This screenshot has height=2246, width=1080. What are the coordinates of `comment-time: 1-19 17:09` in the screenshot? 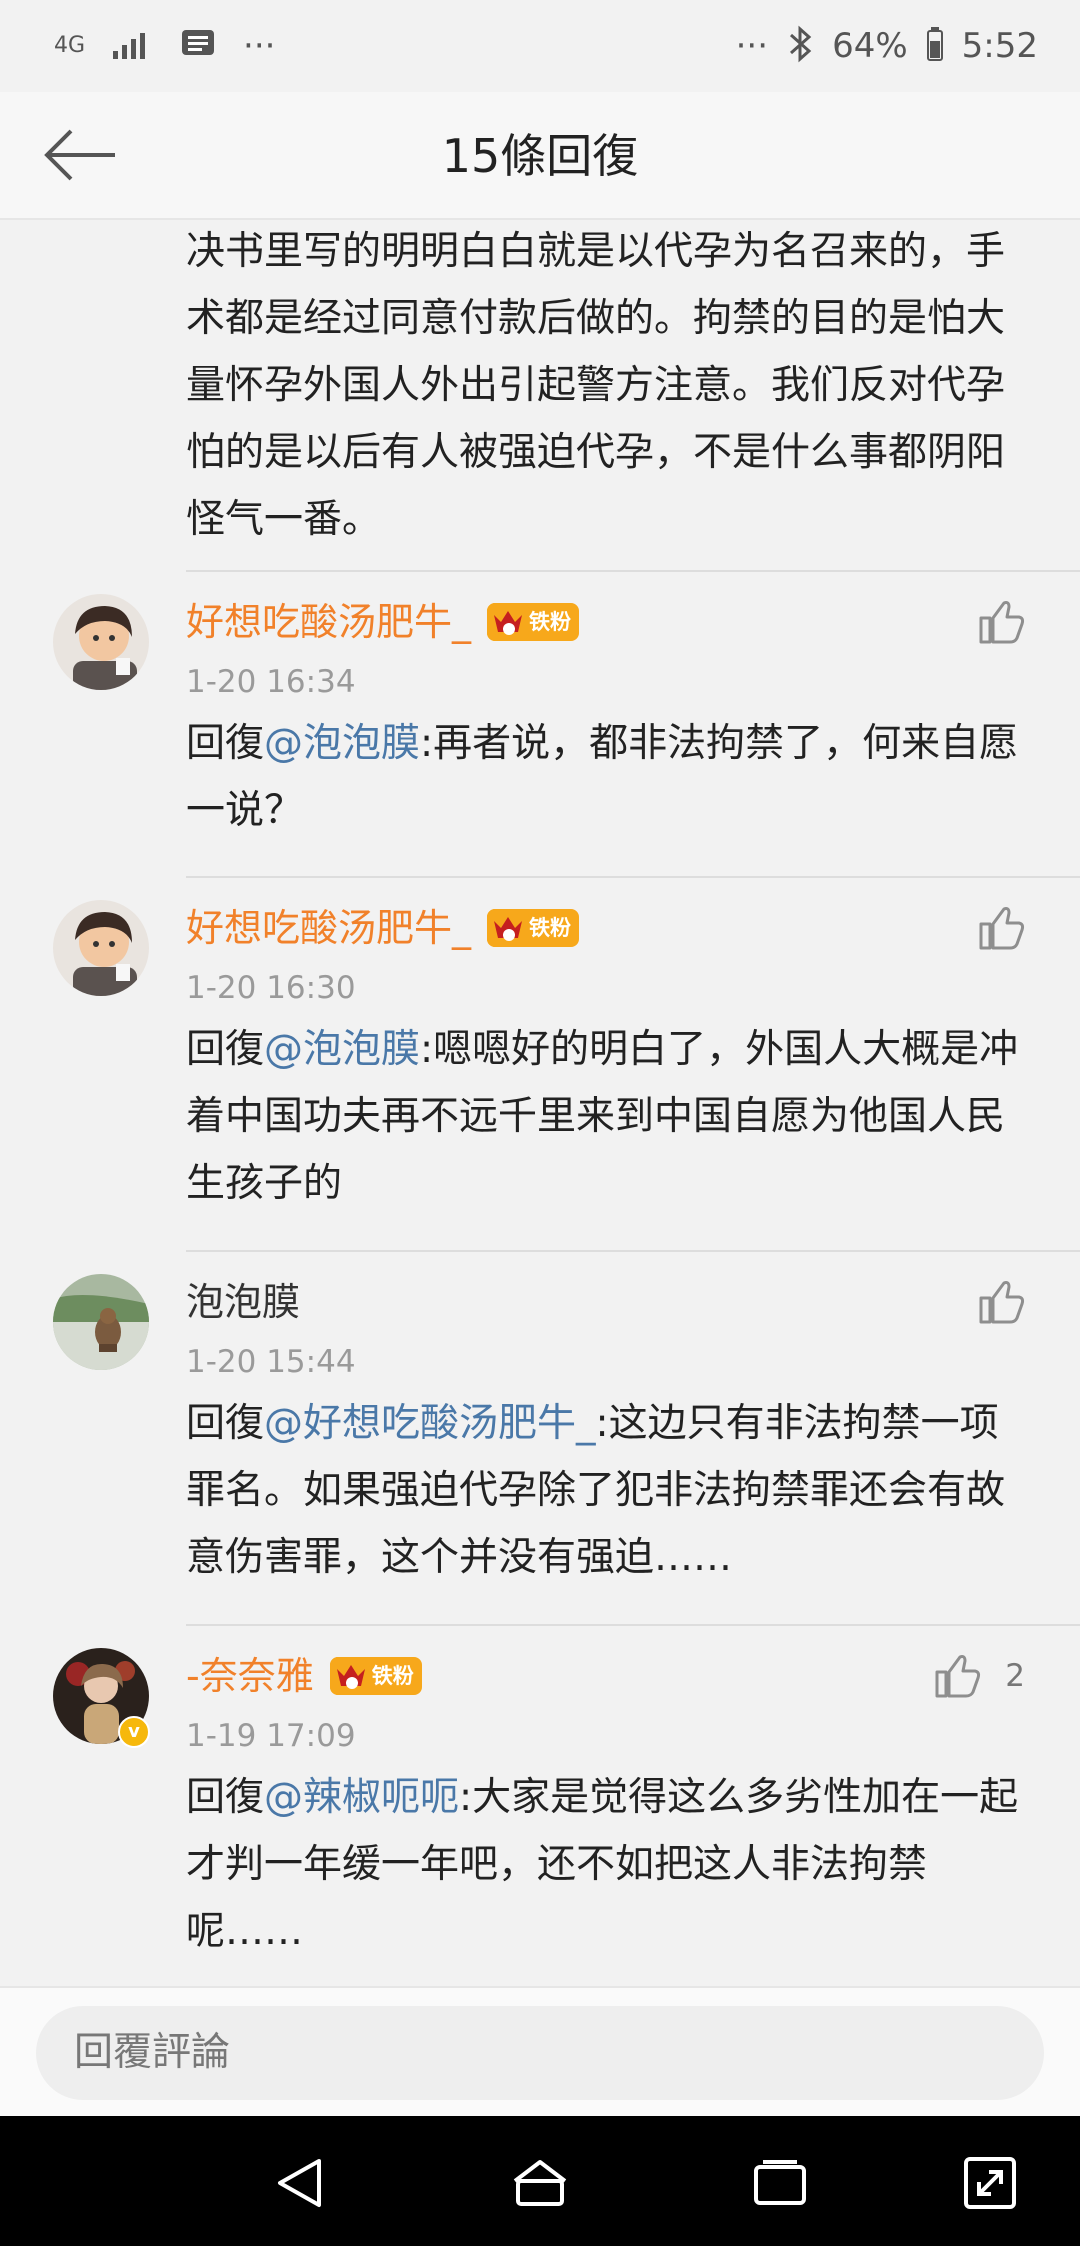 It's located at (271, 1736).